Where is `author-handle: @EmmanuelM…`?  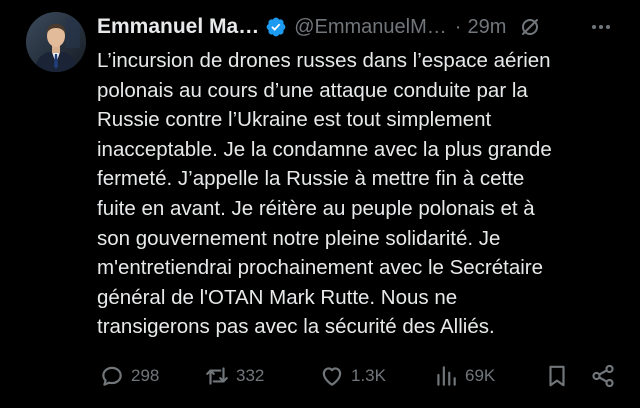
author-handle: @EmmanuelM… is located at coordinates (370, 27).